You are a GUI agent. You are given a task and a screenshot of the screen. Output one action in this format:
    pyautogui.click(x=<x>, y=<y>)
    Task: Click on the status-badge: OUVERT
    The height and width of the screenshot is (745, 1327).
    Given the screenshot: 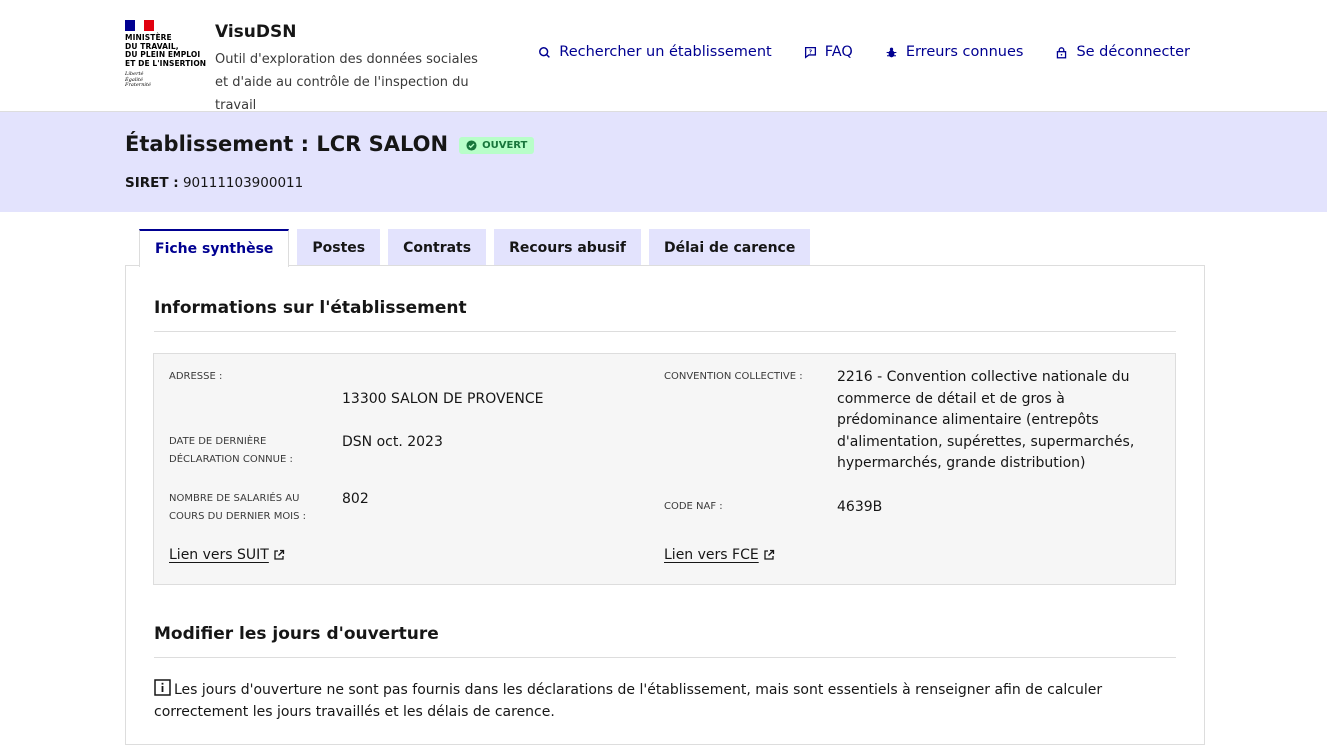 What is the action you would take?
    pyautogui.click(x=497, y=145)
    